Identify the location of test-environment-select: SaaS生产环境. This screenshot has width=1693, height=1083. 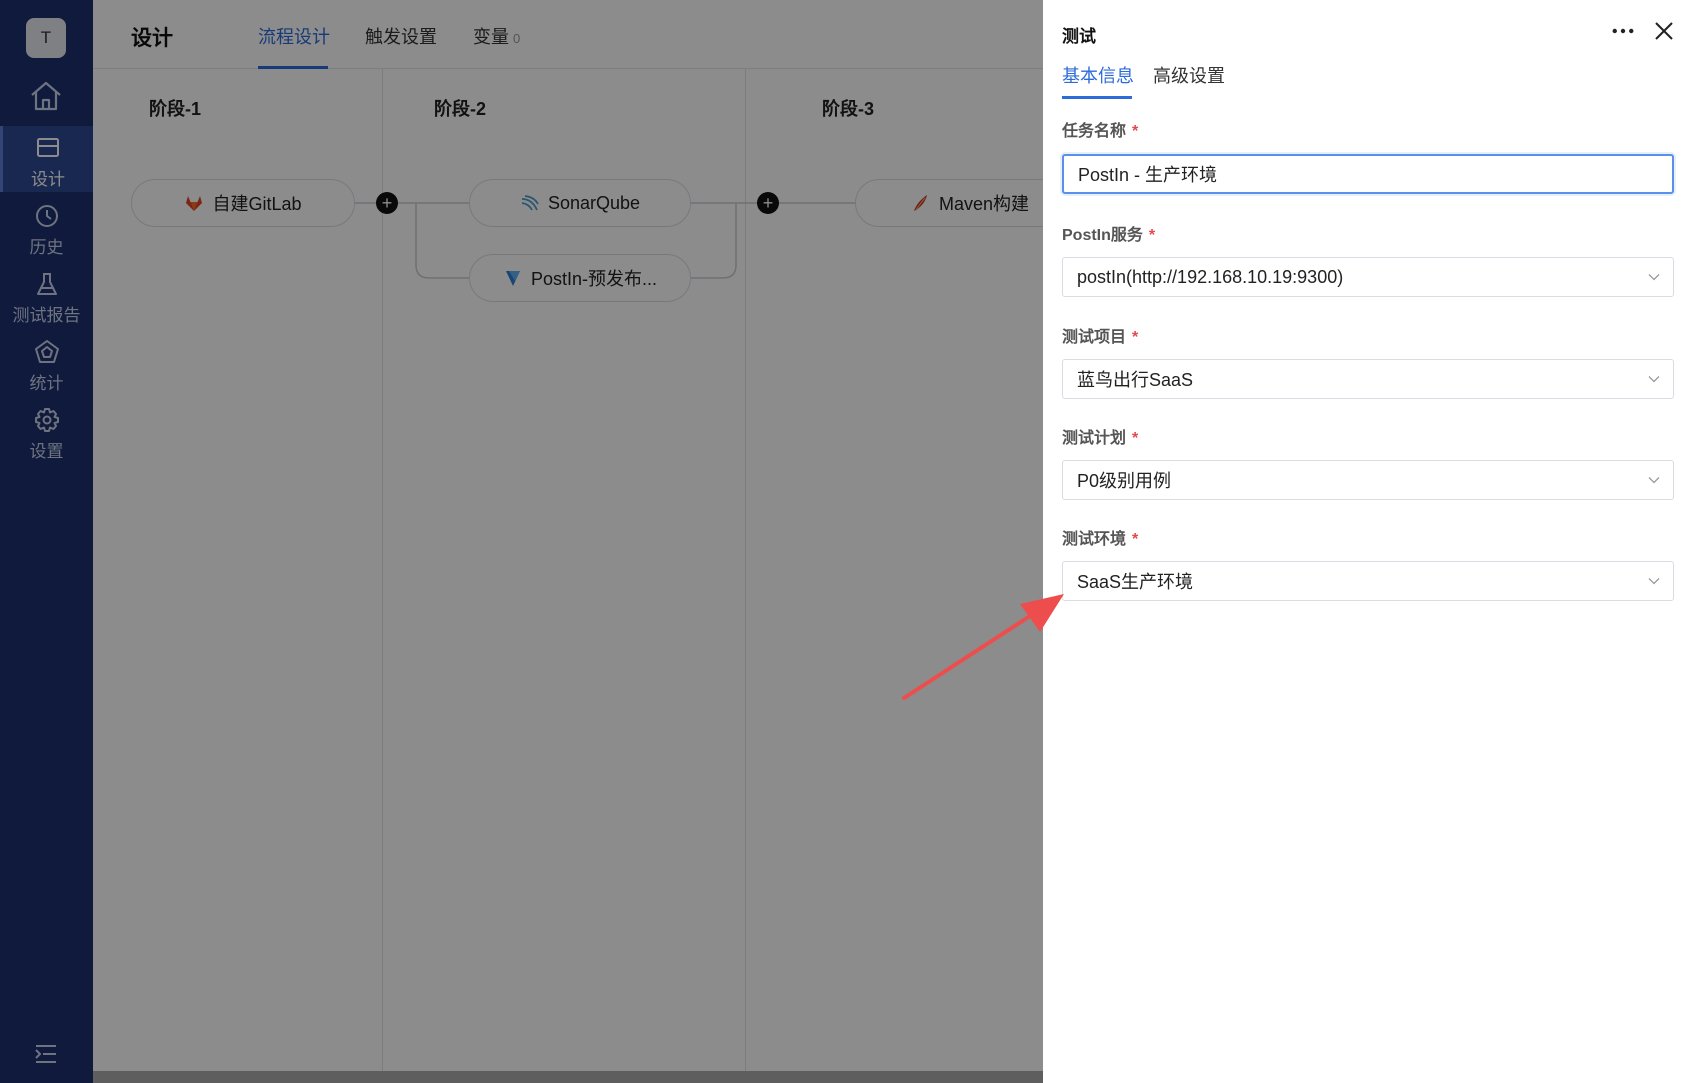
(1368, 581).